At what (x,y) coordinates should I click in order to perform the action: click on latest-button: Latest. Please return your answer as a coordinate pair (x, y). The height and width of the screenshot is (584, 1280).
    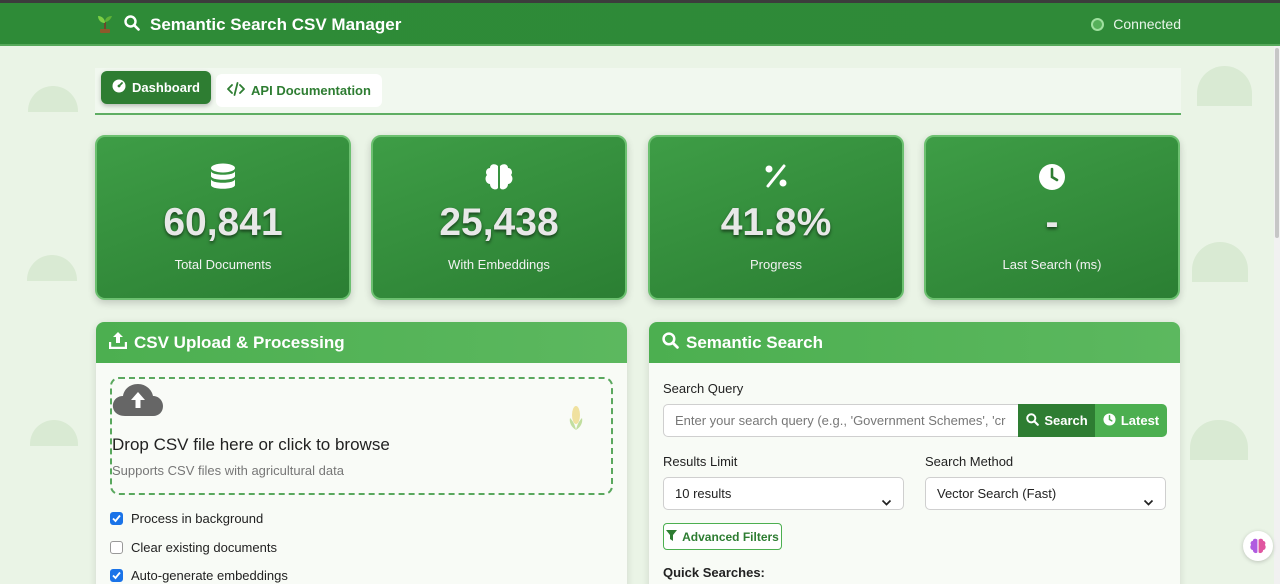
    Looking at the image, I should click on (1131, 420).